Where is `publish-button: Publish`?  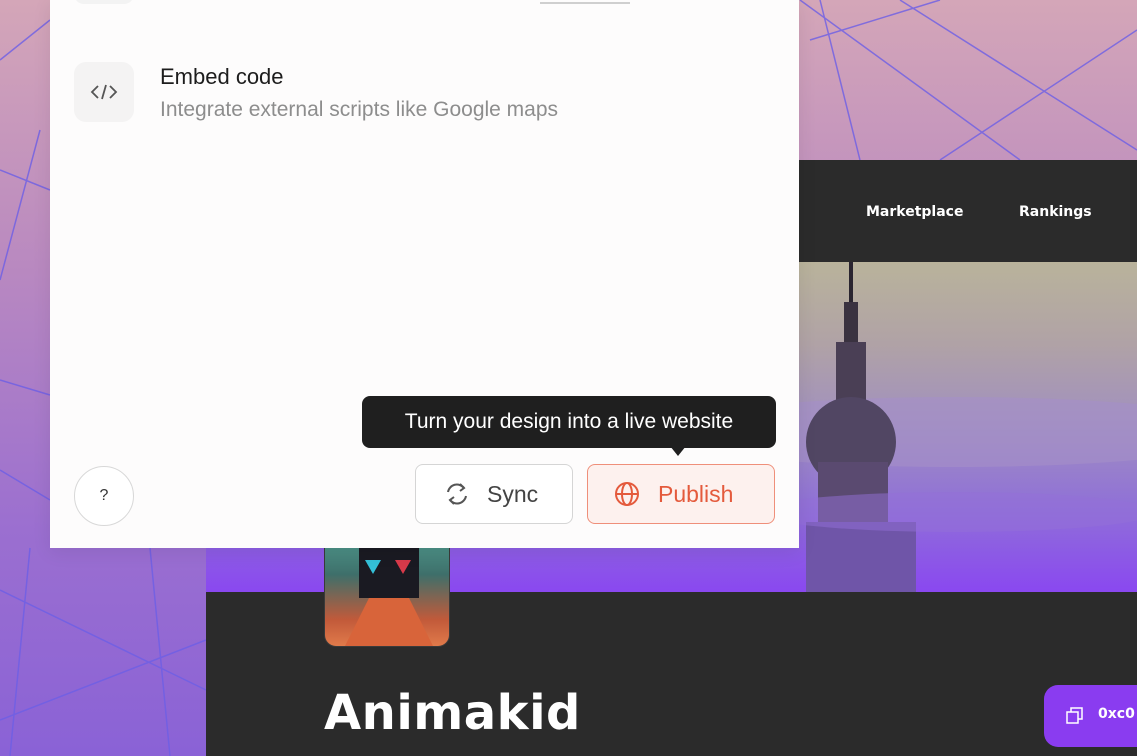 publish-button: Publish is located at coordinates (681, 494).